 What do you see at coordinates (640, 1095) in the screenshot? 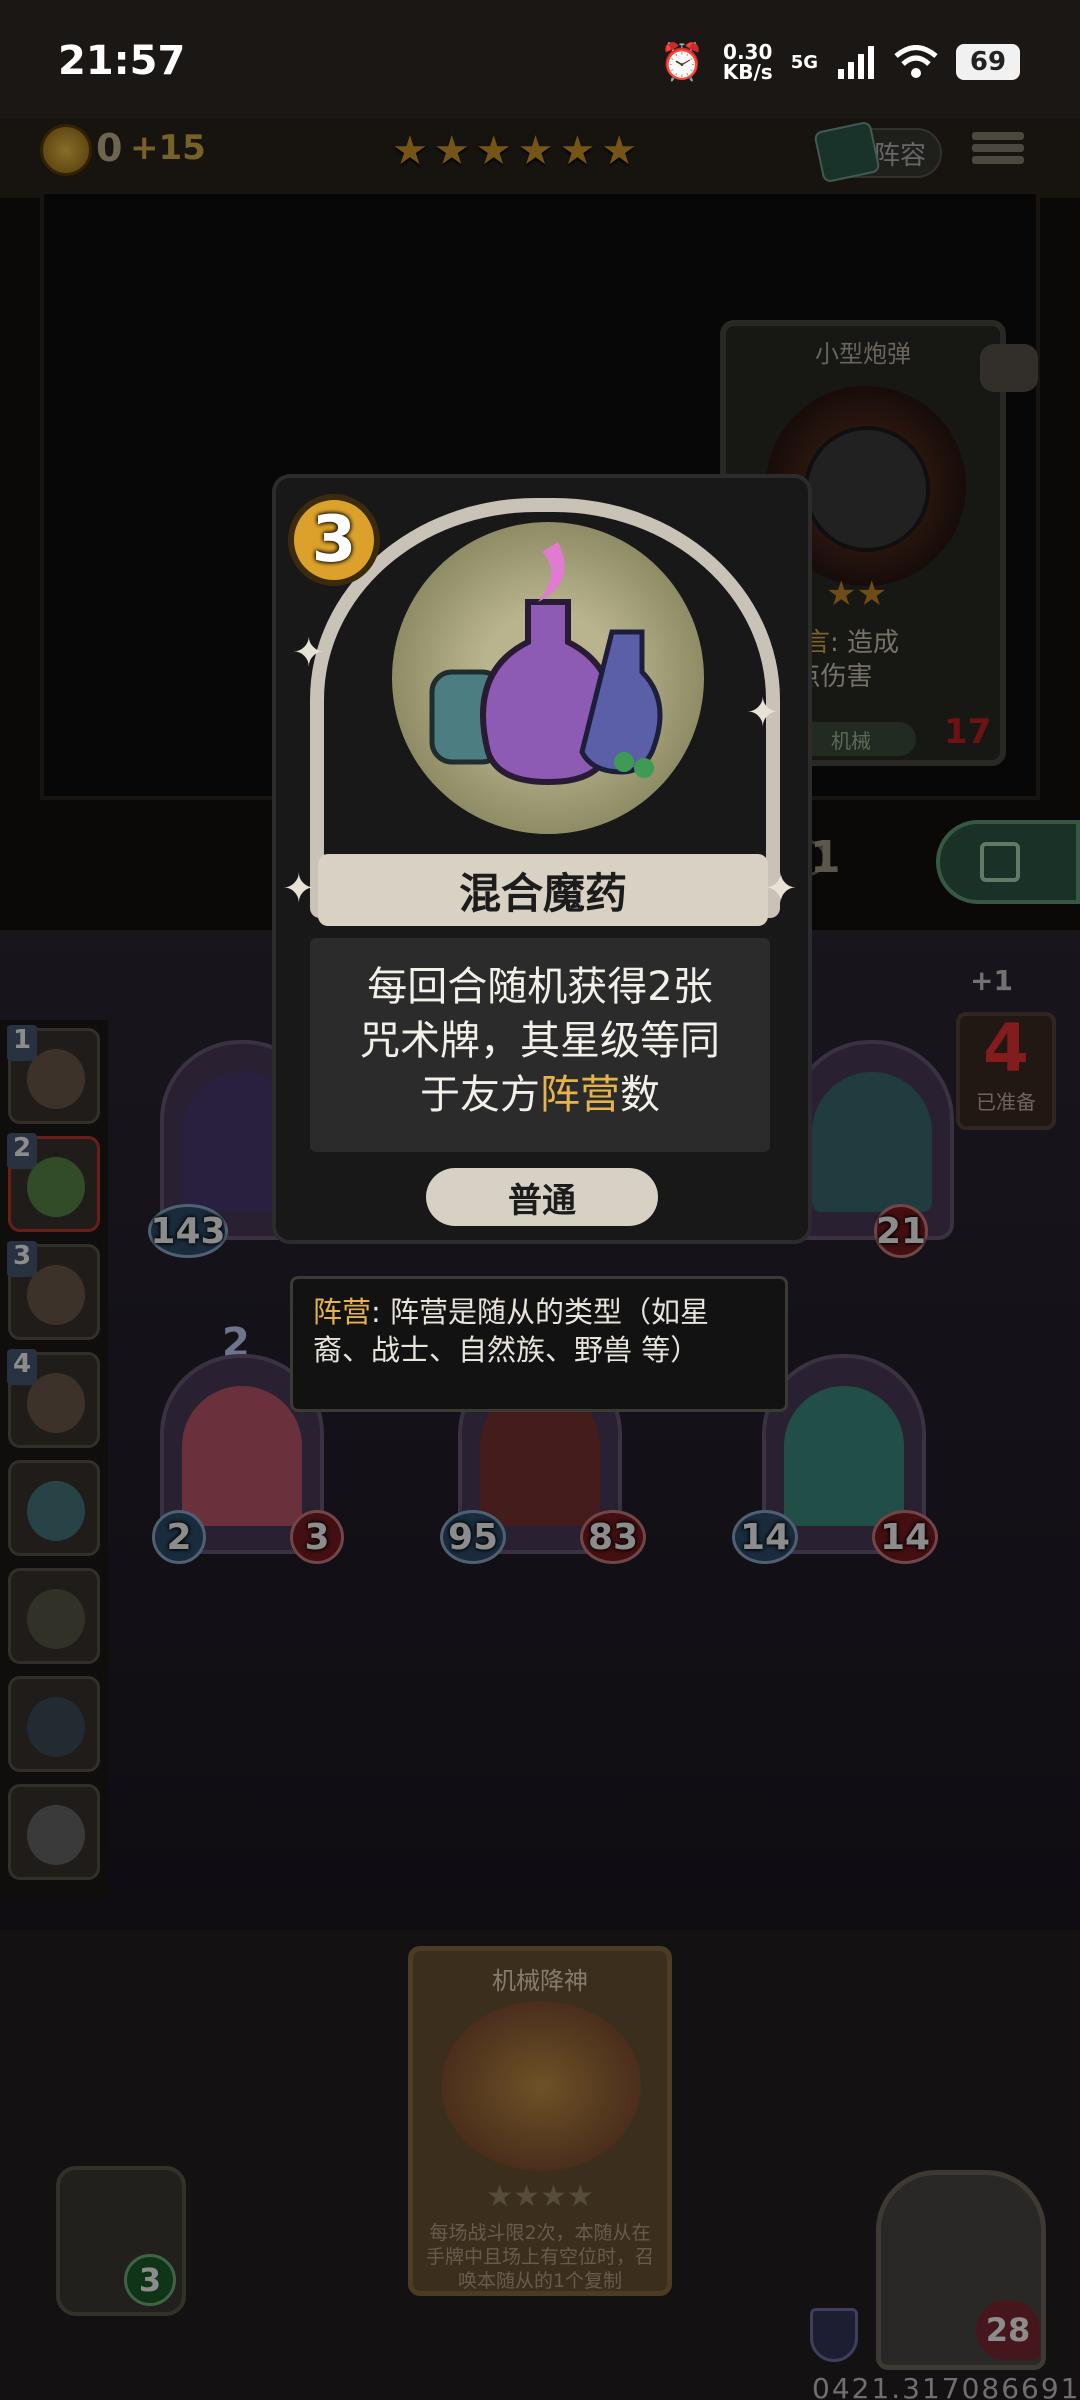
I see `desc-suffix: 数` at bounding box center [640, 1095].